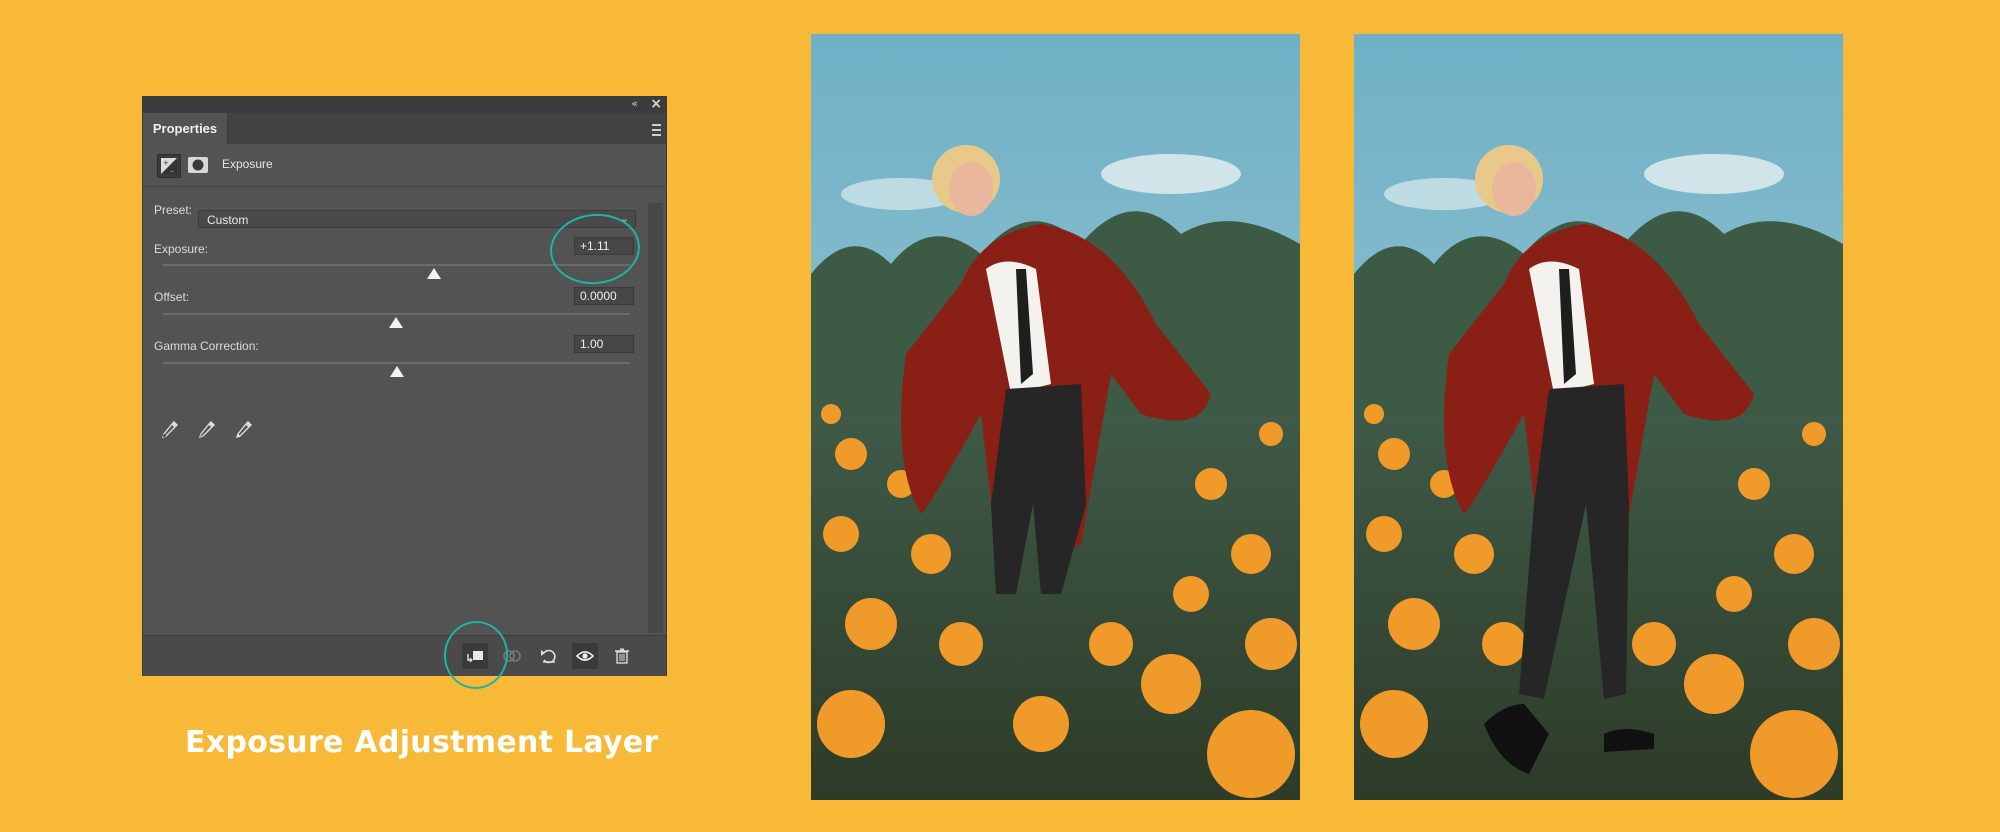 This screenshot has height=832, width=2000. What do you see at coordinates (604, 296) in the screenshot?
I see `offset-field: 0.0000` at bounding box center [604, 296].